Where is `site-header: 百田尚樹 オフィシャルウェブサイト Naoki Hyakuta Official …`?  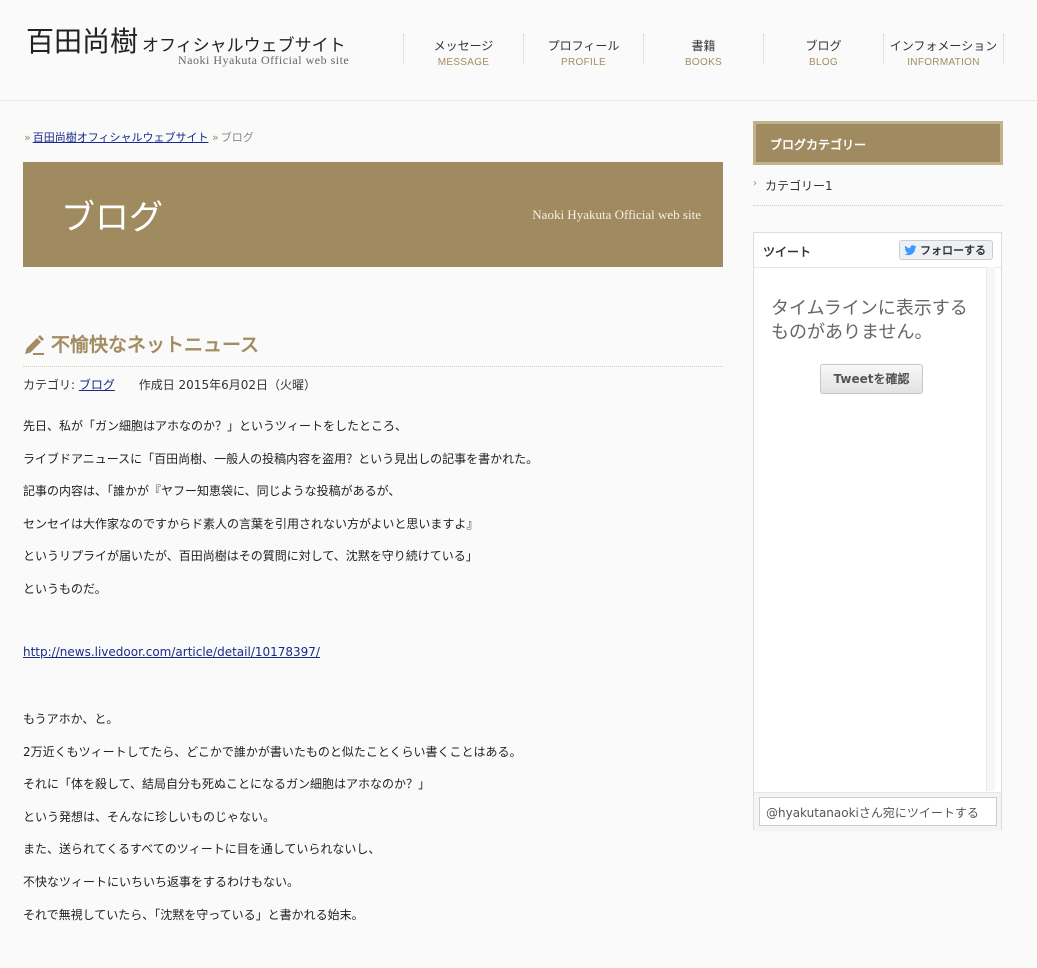 site-header: 百田尚樹 オフィシャルウェブサイト Naoki Hyakuta Official … is located at coordinates (518, 50).